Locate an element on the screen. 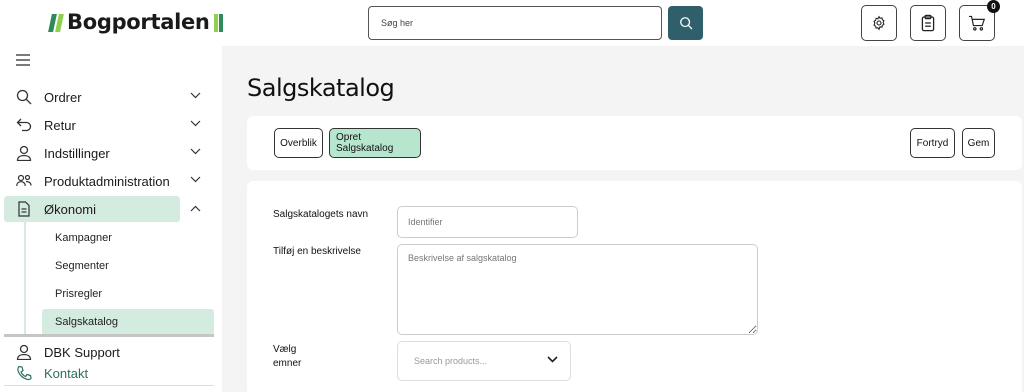  action-toolbar: Overblik Opret Salgskatalog Fortryd Gem is located at coordinates (634, 143).